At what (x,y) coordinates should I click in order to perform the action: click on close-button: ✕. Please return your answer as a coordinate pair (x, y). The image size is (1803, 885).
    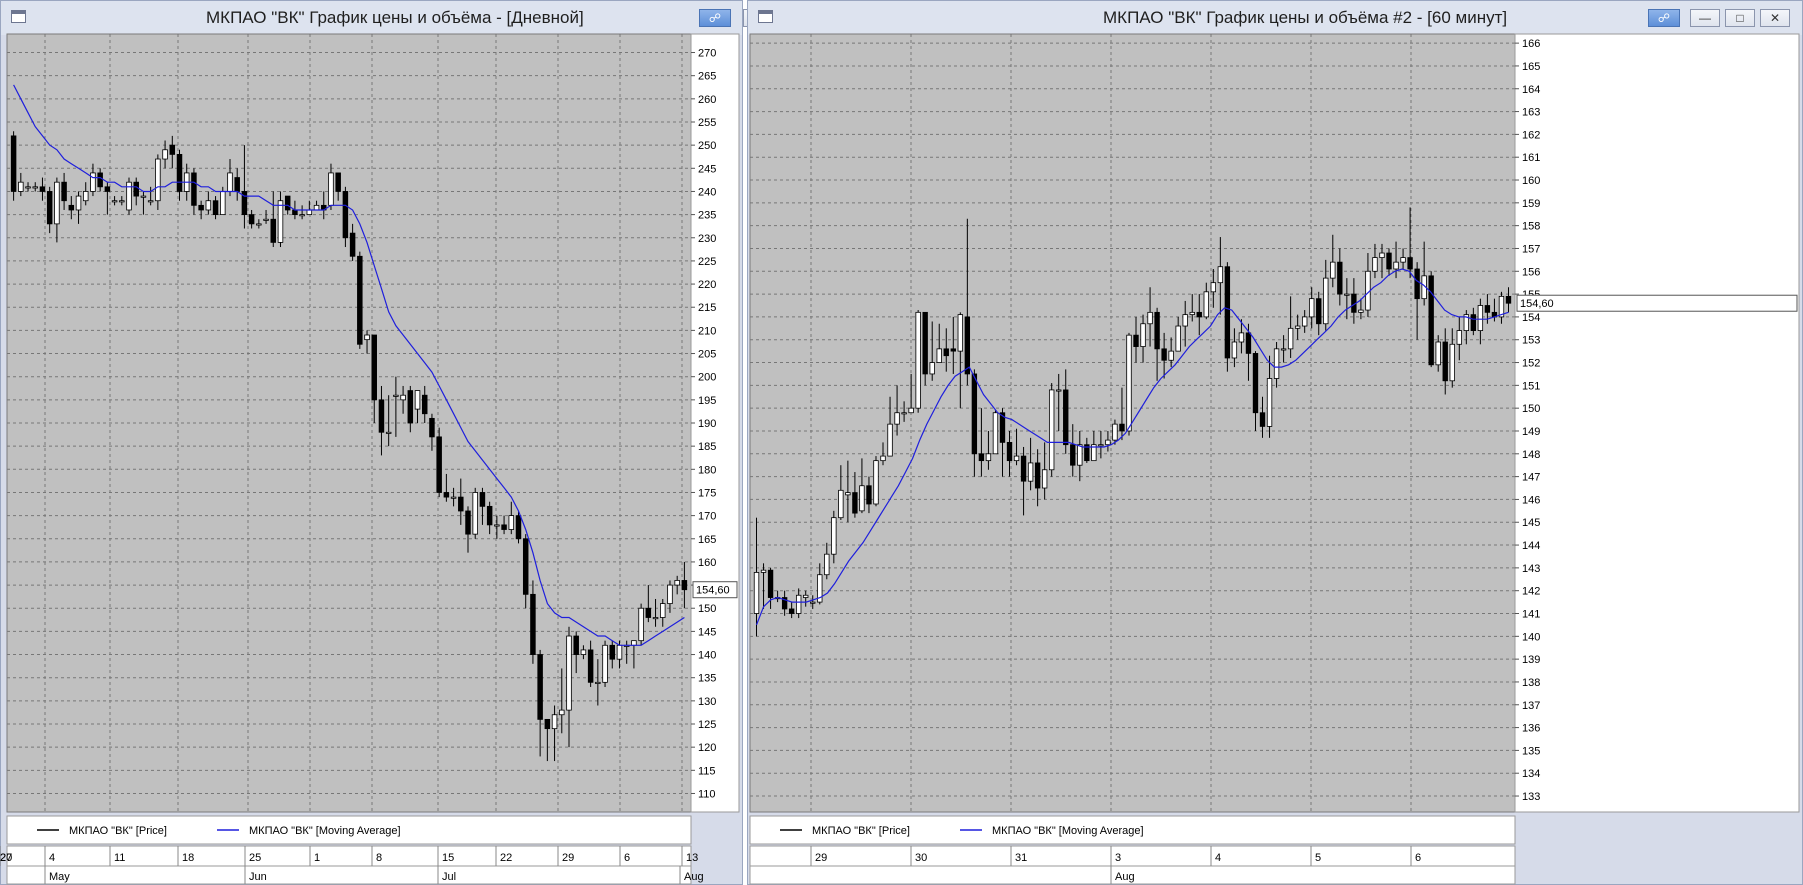
    Looking at the image, I should click on (1775, 18).